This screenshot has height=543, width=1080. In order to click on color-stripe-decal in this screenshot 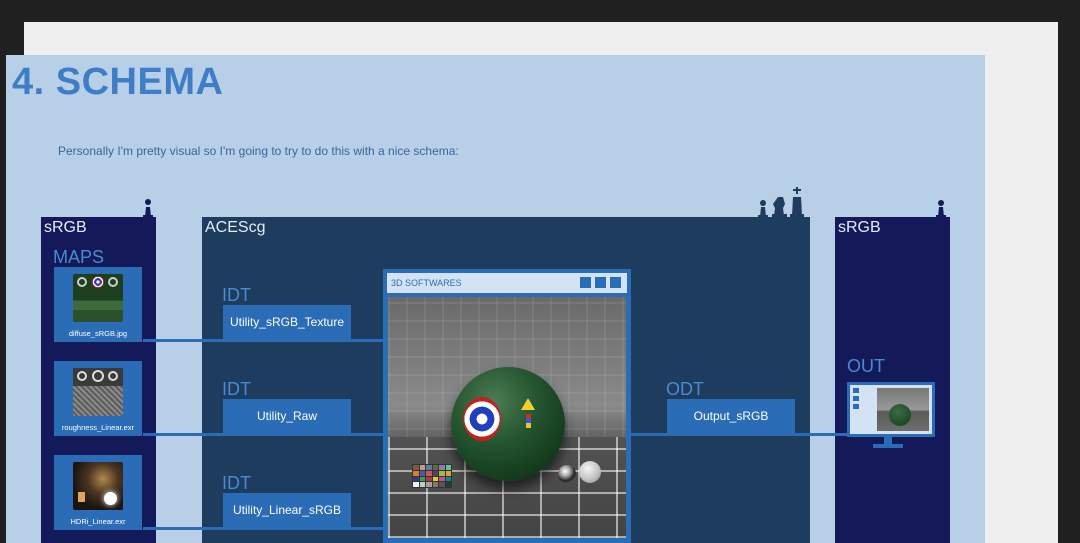, I will do `click(528, 421)`.